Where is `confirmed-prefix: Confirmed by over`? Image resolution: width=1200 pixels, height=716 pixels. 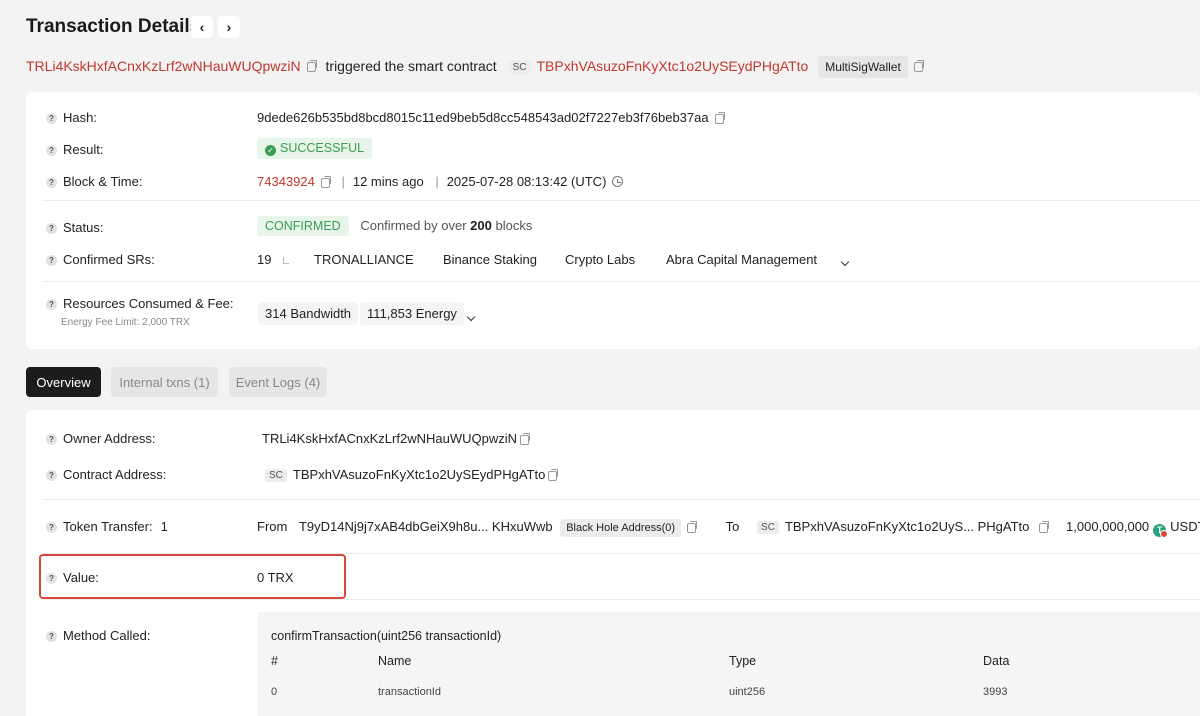 confirmed-prefix: Confirmed by over is located at coordinates (413, 225).